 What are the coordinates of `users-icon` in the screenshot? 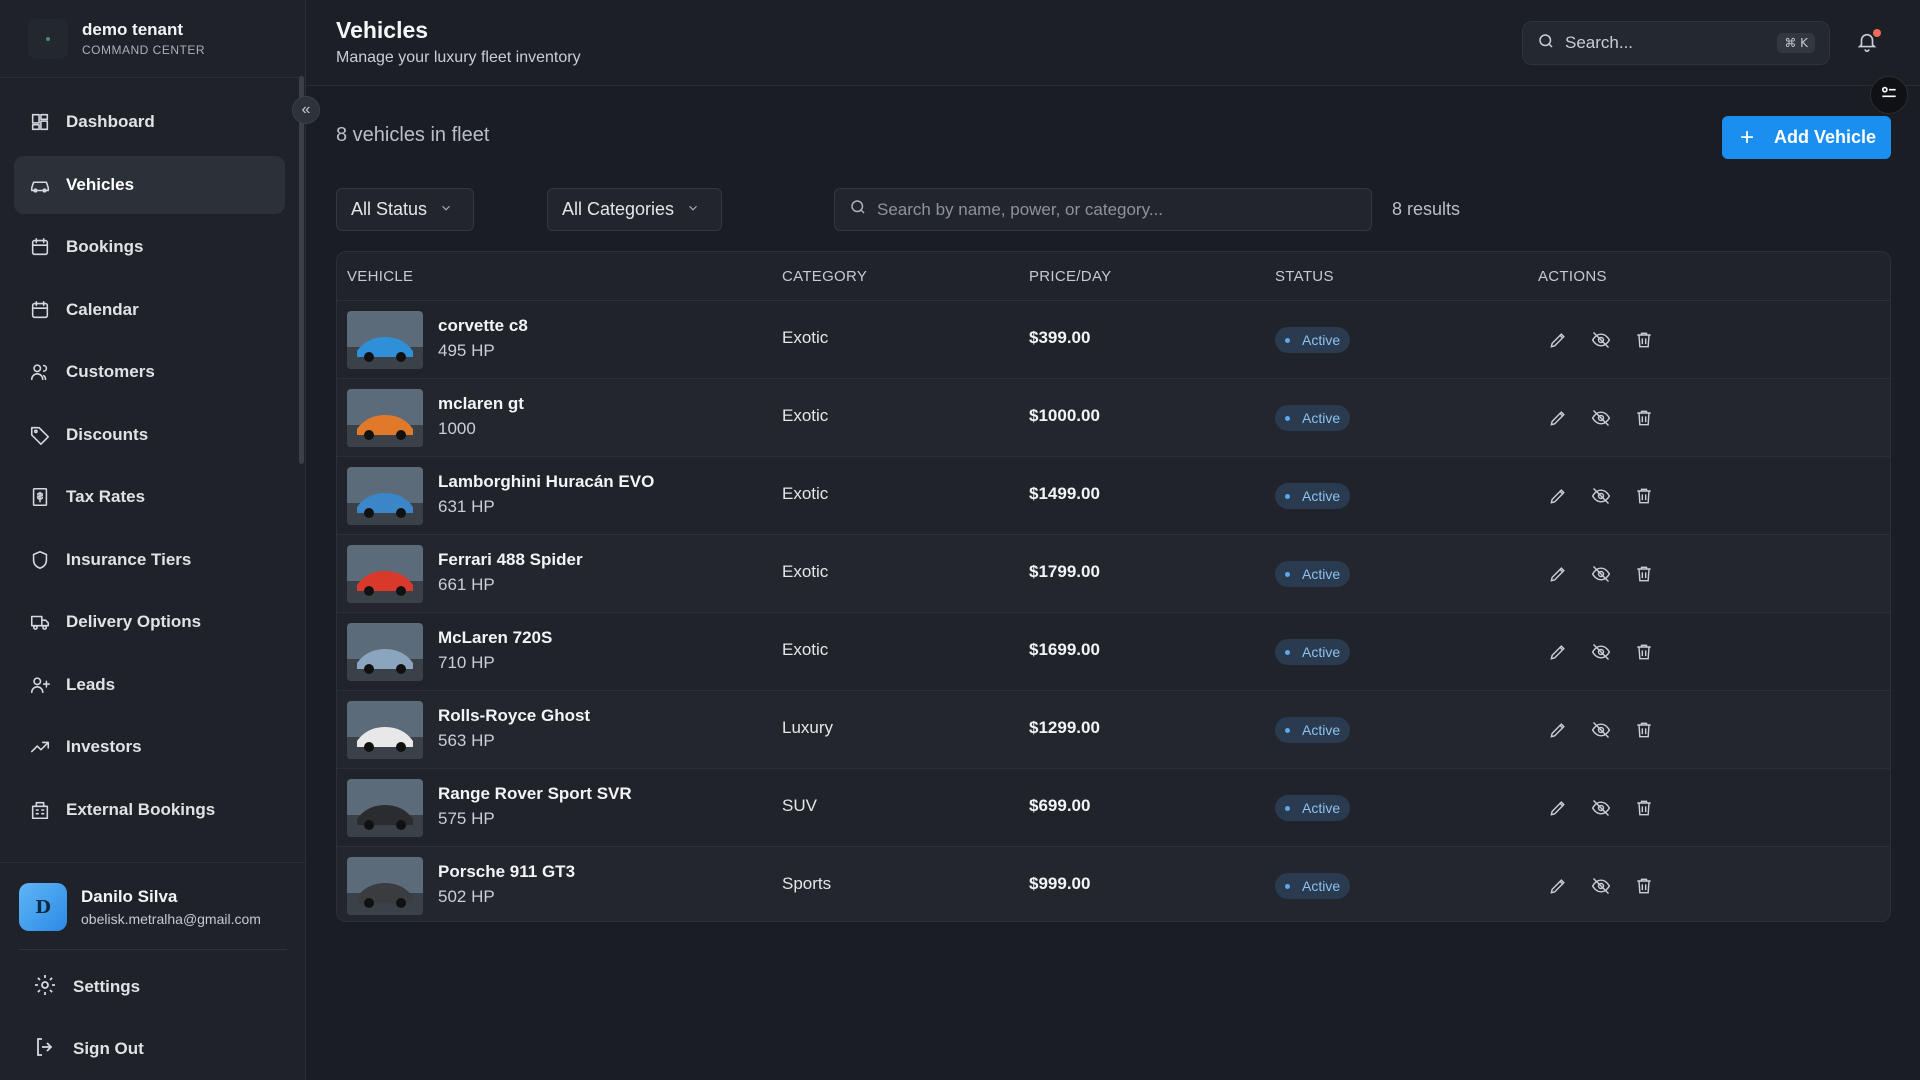 It's located at (40, 372).